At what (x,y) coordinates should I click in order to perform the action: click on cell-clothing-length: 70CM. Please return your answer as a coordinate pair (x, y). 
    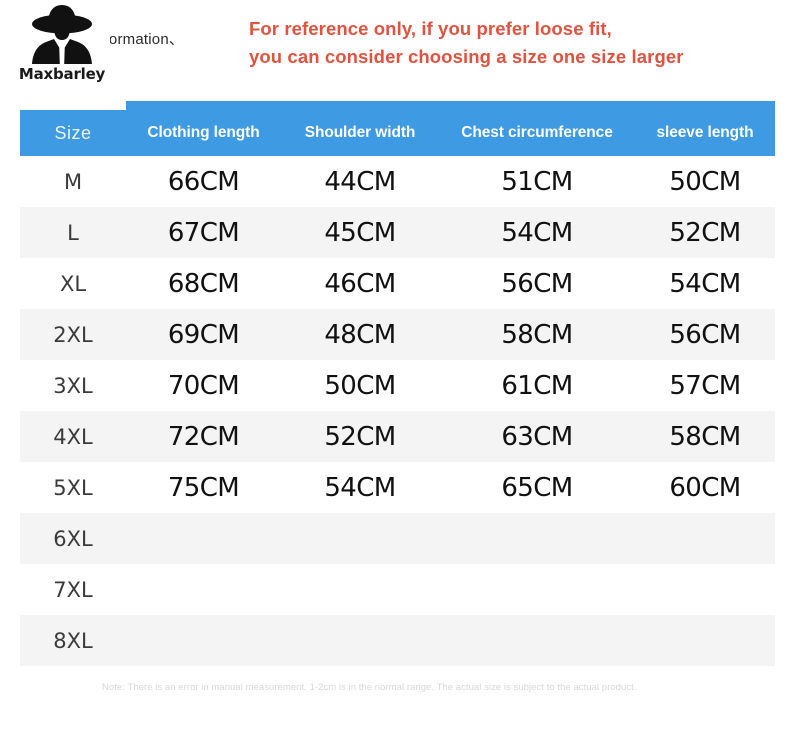
    Looking at the image, I should click on (203, 385).